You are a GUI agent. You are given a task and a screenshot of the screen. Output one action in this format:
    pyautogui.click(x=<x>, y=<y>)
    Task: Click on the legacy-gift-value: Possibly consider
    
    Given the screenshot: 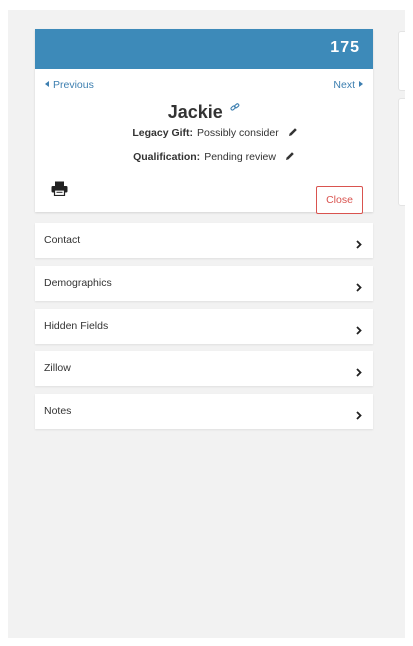 What is the action you would take?
    pyautogui.click(x=238, y=133)
    